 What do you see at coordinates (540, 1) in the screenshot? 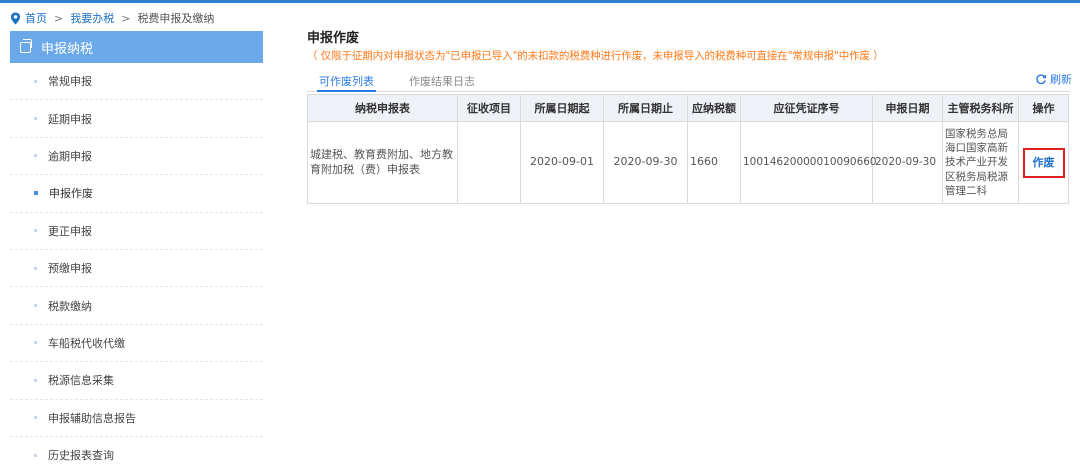
I see `top-accent-line` at bounding box center [540, 1].